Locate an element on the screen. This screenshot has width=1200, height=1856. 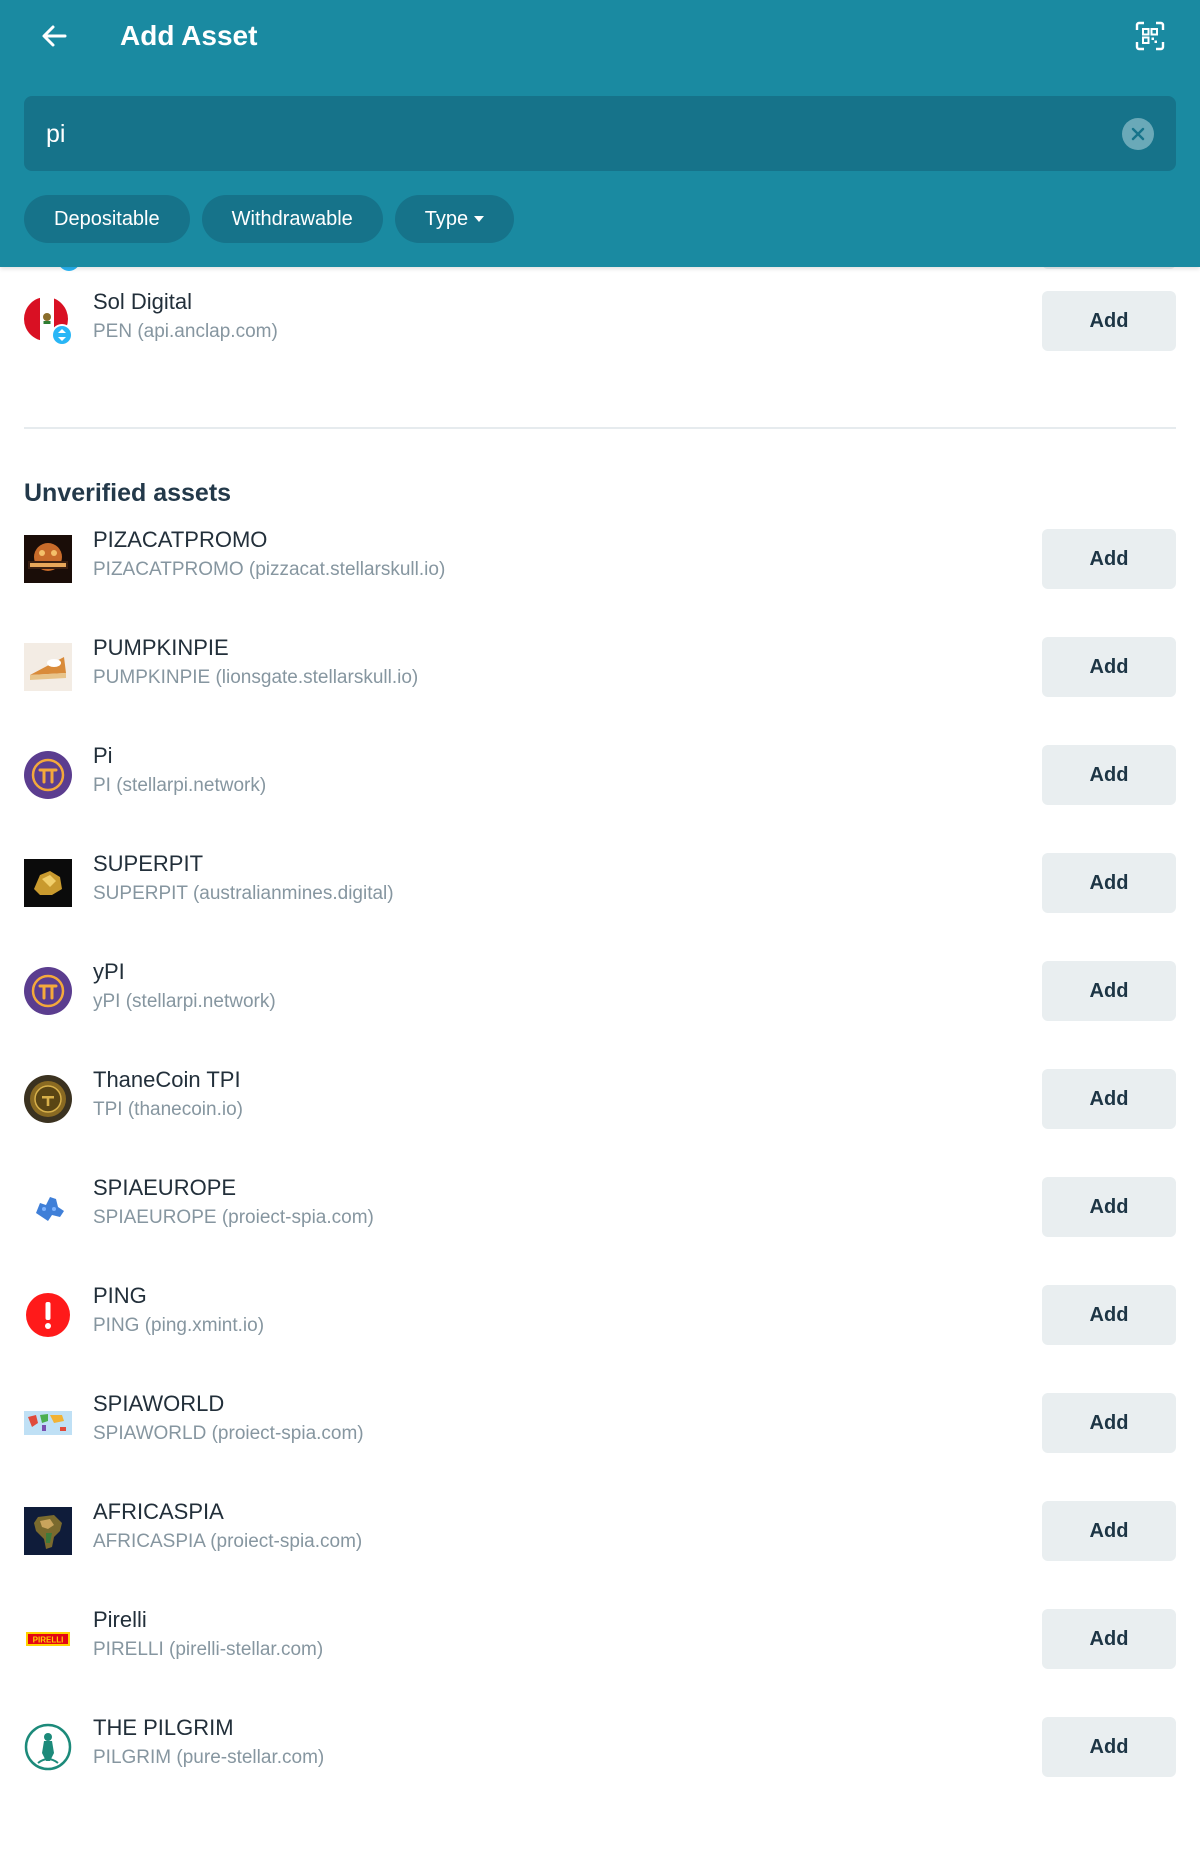
chip-label: Withdrawable is located at coordinates (292, 218).